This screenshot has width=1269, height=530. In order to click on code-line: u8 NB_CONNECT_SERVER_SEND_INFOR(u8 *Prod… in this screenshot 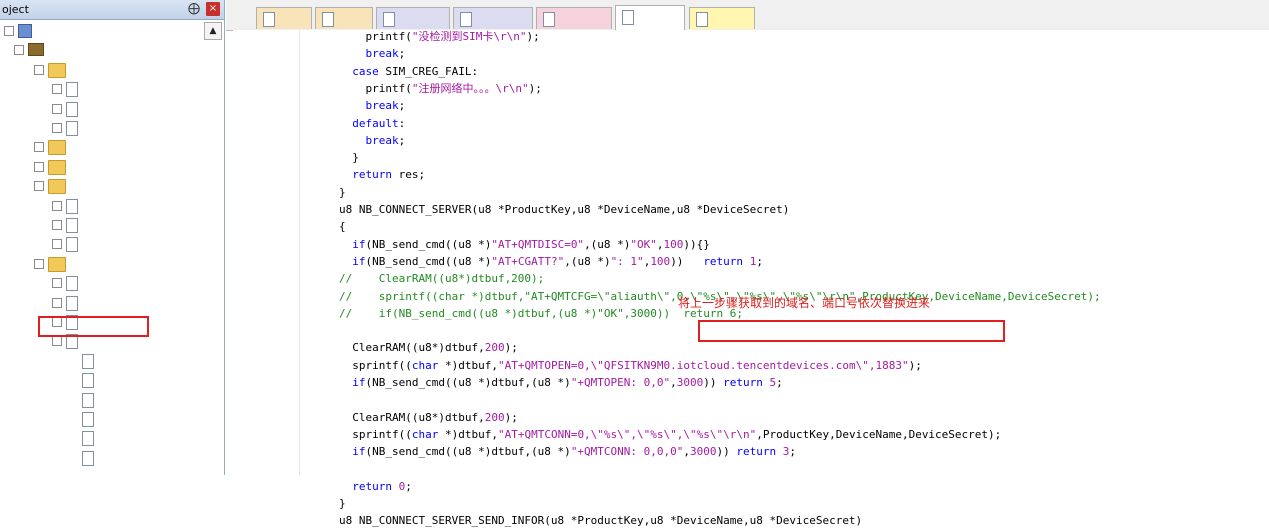, I will do `click(600, 521)`.